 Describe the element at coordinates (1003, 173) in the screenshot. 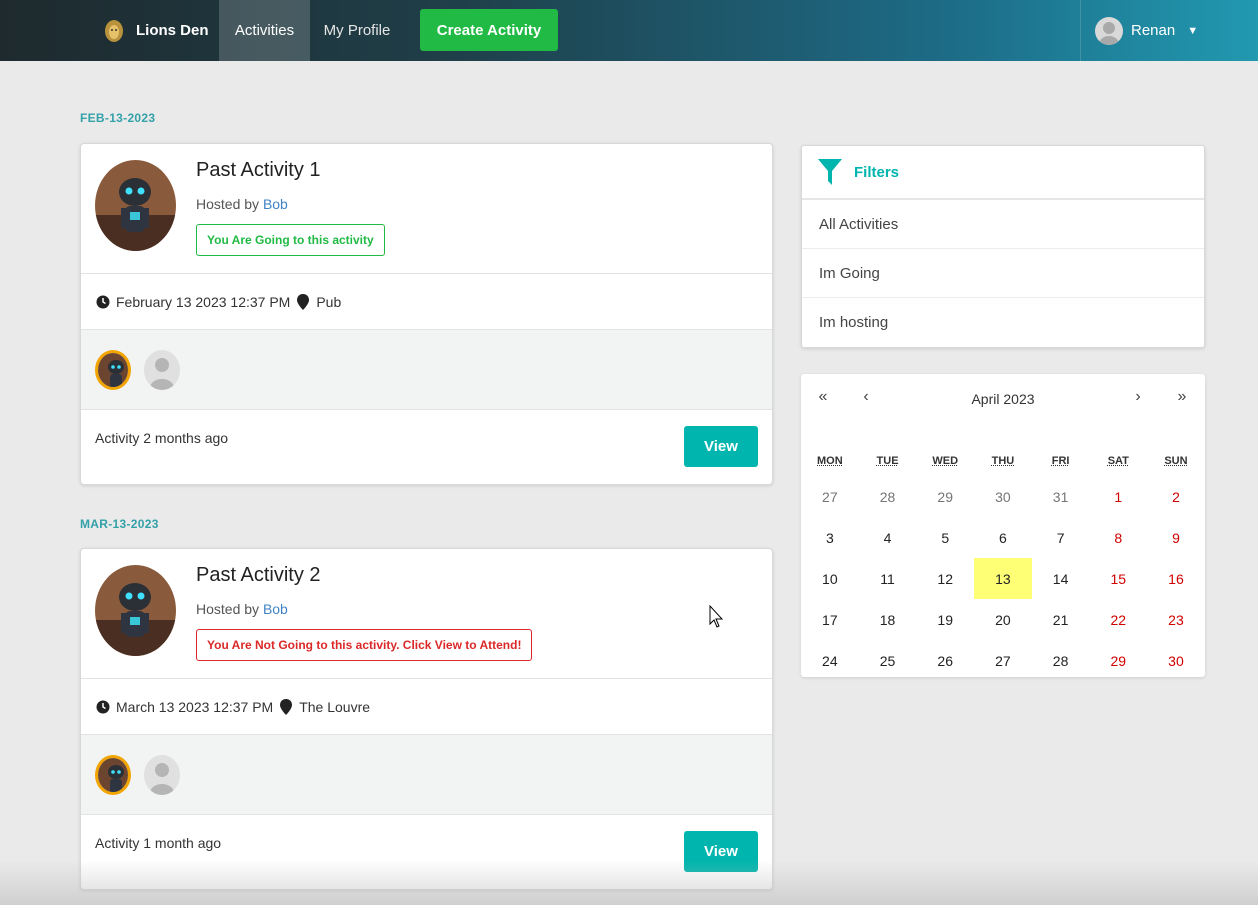

I see `filters-header: Filters` at that location.